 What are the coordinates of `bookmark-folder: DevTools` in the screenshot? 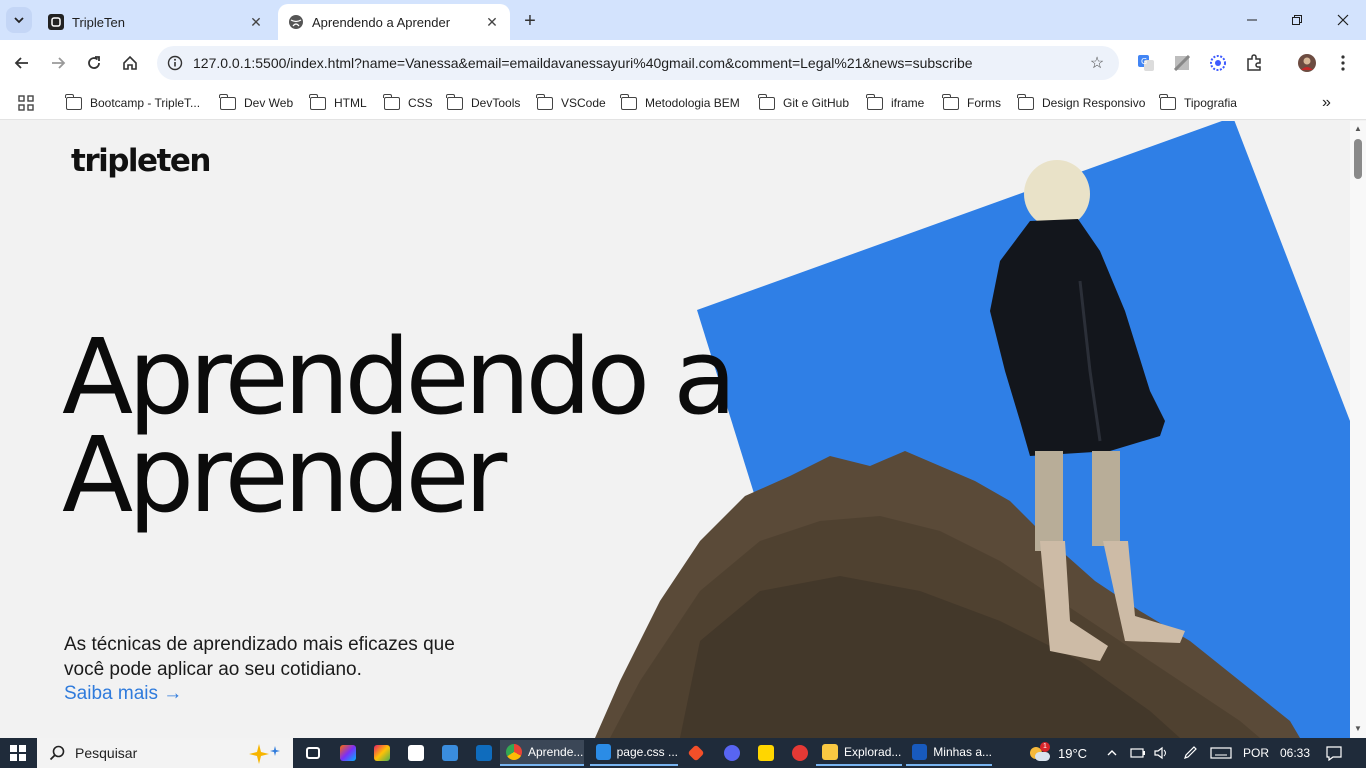 It's located at (483, 103).